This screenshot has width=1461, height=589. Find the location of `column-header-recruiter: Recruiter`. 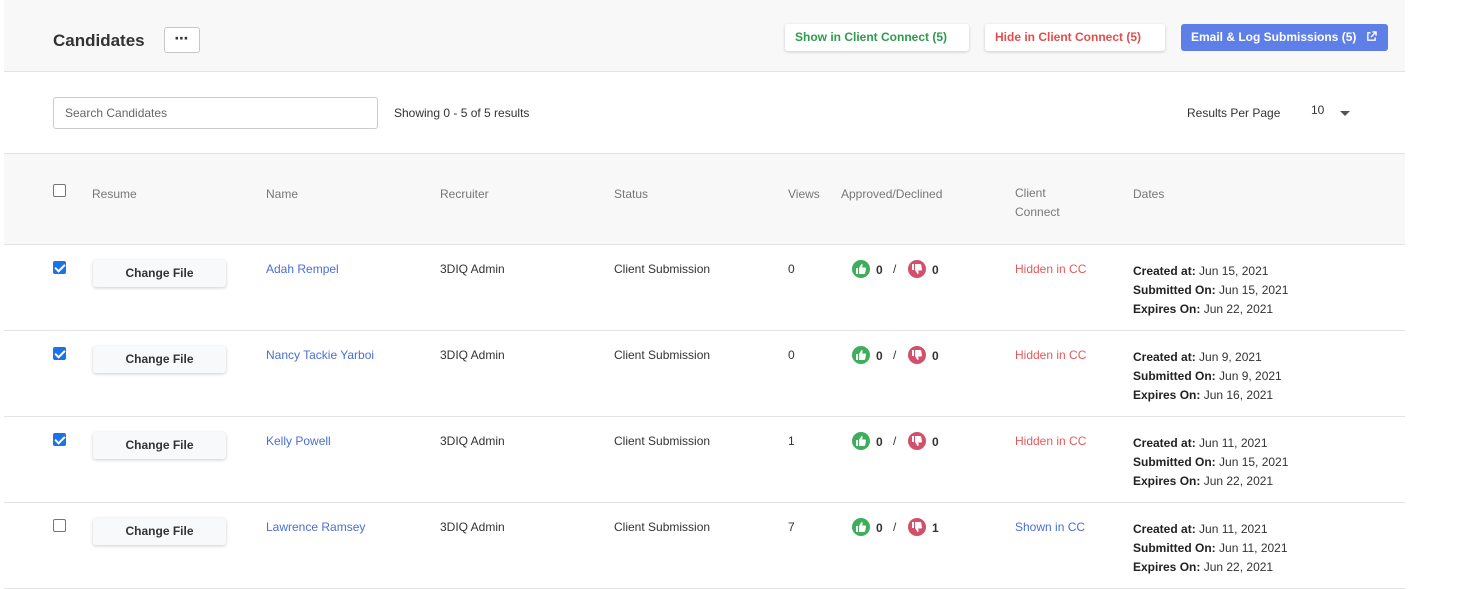

column-header-recruiter: Recruiter is located at coordinates (464, 194).